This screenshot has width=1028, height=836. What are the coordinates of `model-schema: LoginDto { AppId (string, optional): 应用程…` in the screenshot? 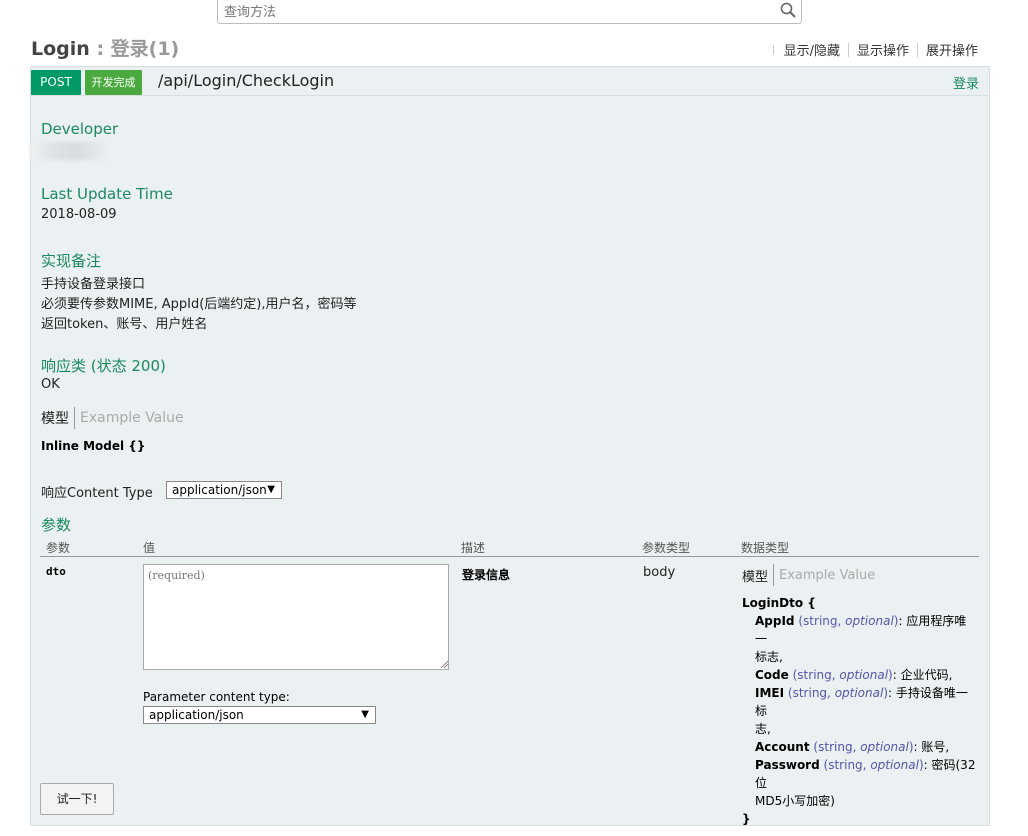 It's located at (860, 711).